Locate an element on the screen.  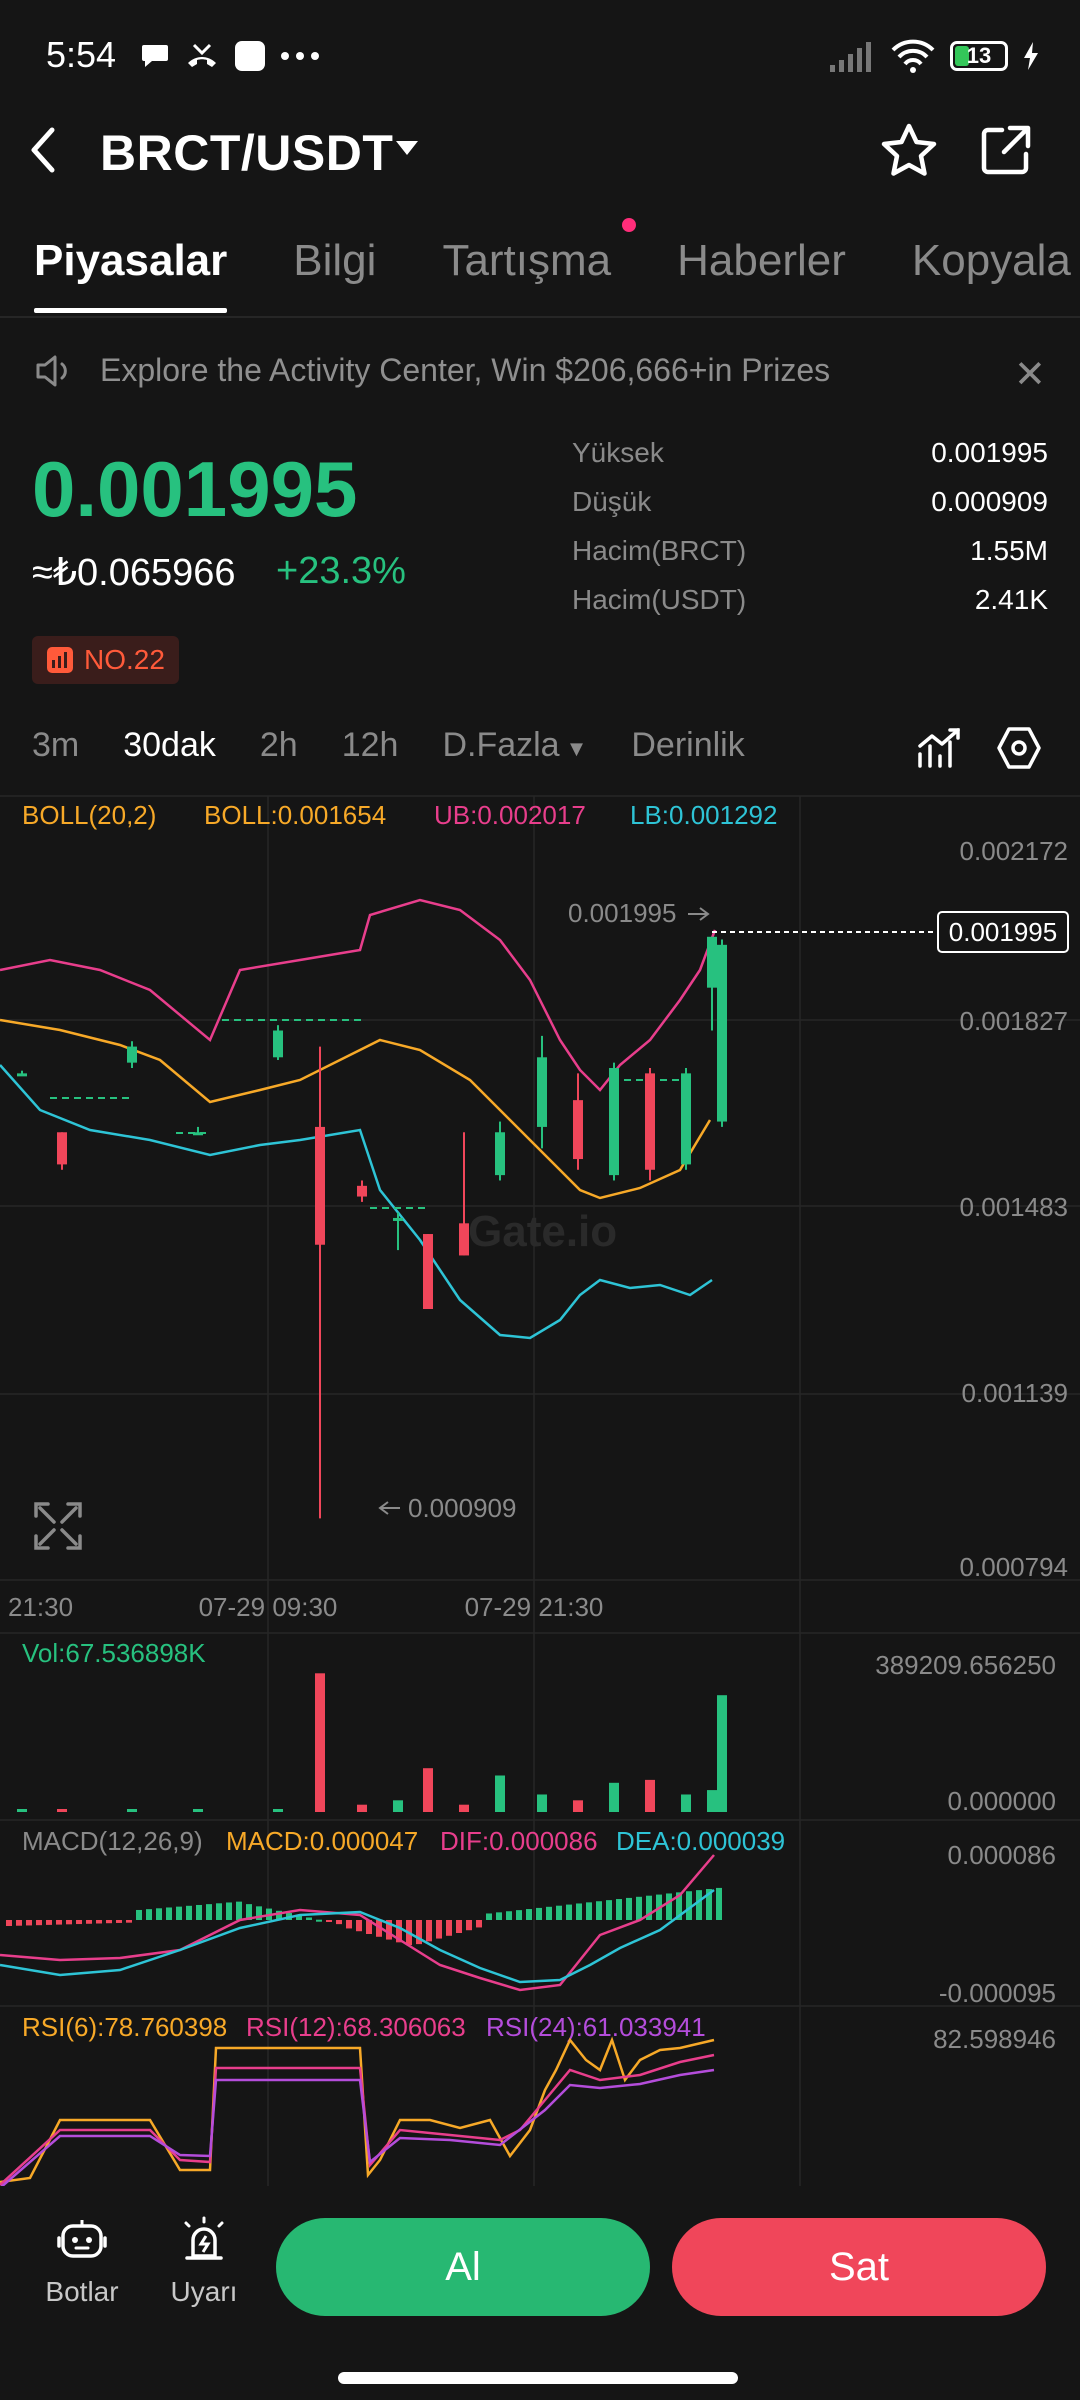
timeframe-2h: 2h is located at coordinates (279, 745).